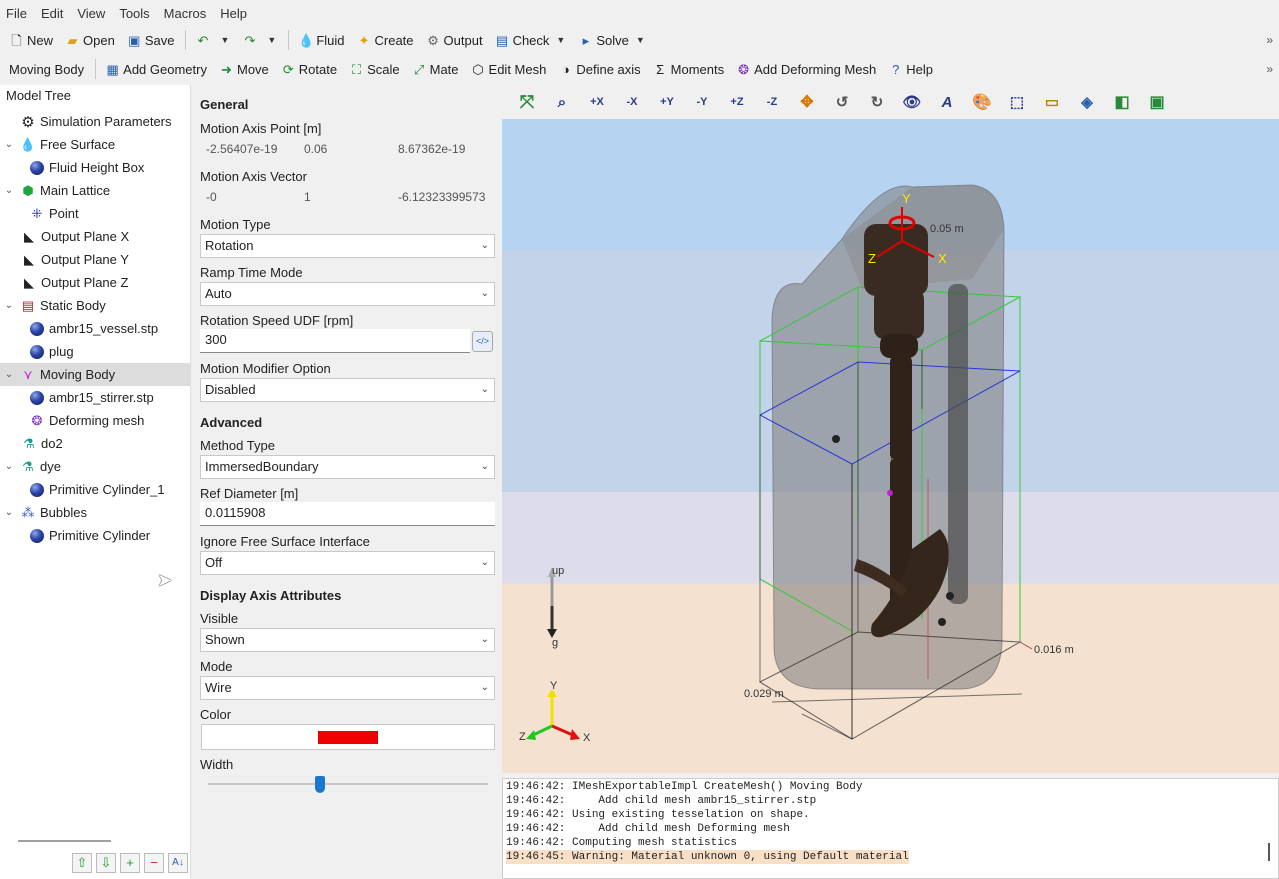 This screenshot has height=879, width=1279. What do you see at coordinates (237, 13) in the screenshot?
I see `menu-help: Help` at bounding box center [237, 13].